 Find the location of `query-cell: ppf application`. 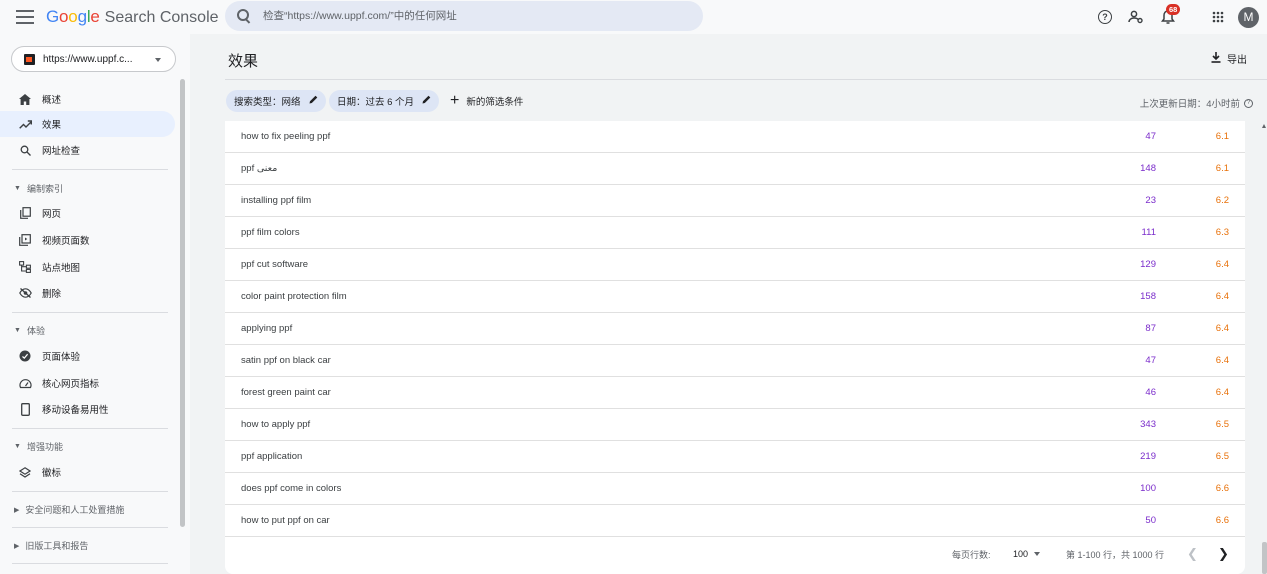

query-cell: ppf application is located at coordinates (272, 456).